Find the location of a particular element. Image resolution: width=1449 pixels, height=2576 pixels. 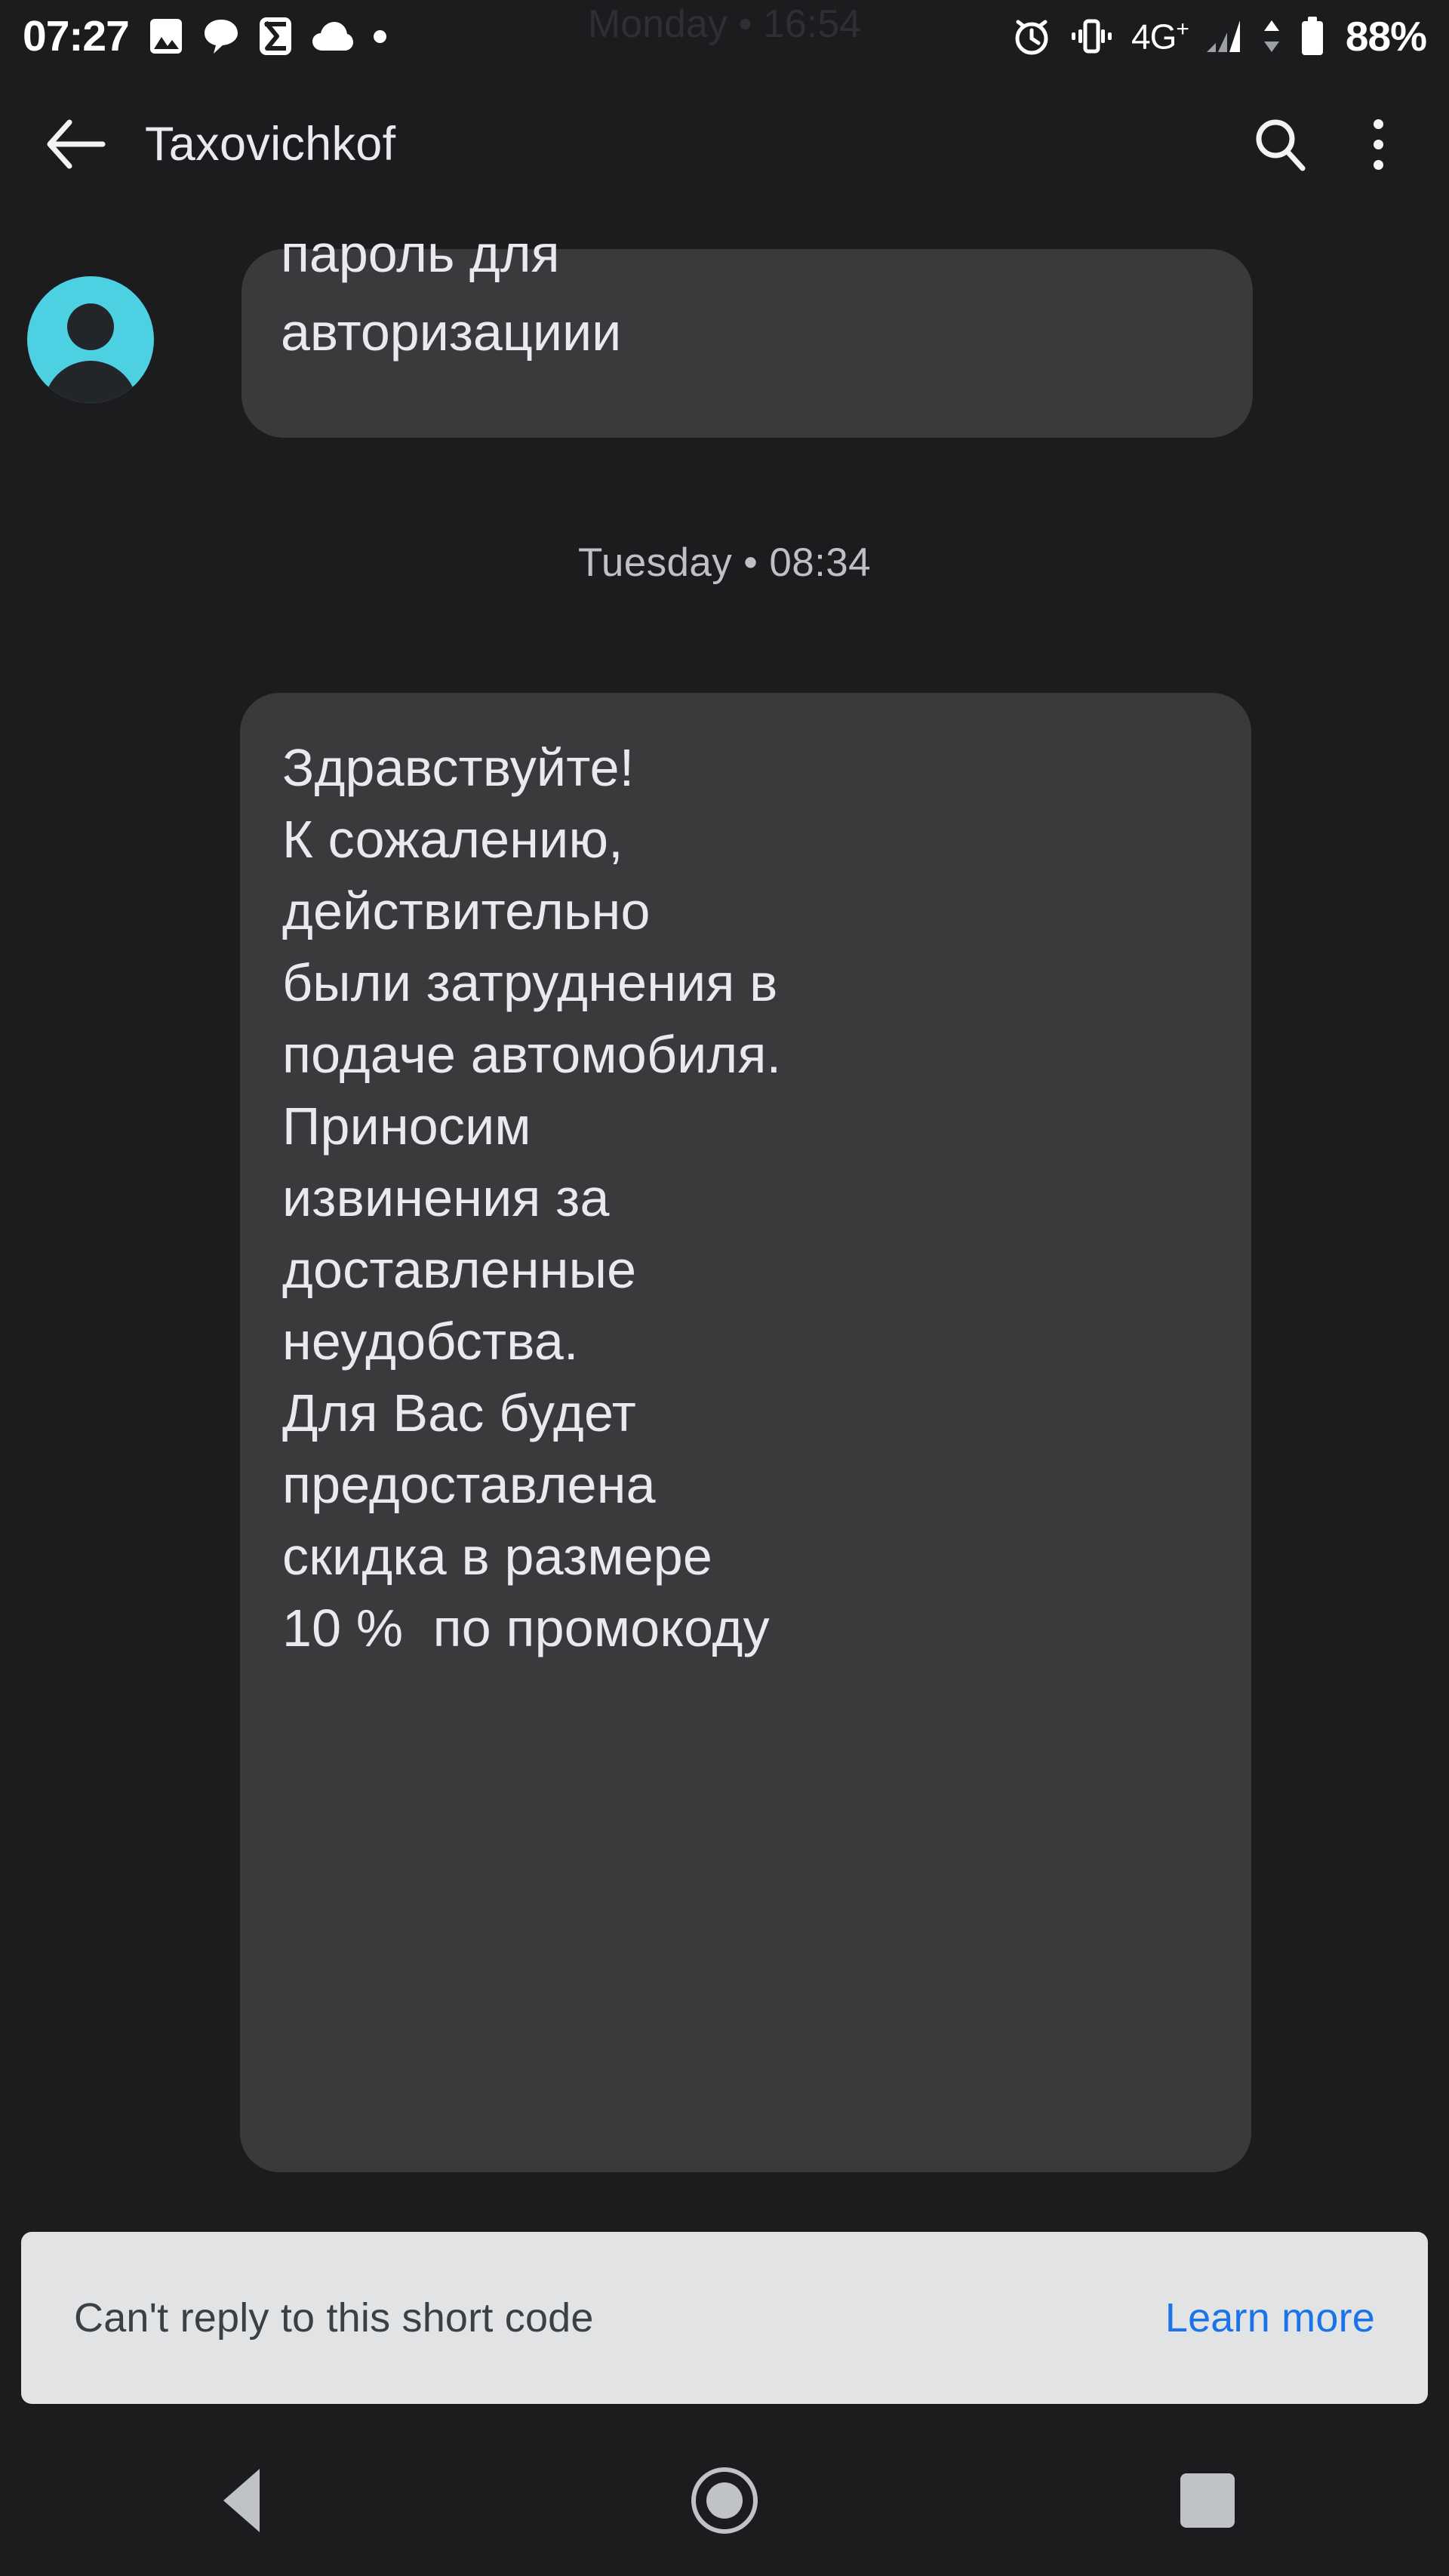

message-bubble-icon is located at coordinates (221, 37).